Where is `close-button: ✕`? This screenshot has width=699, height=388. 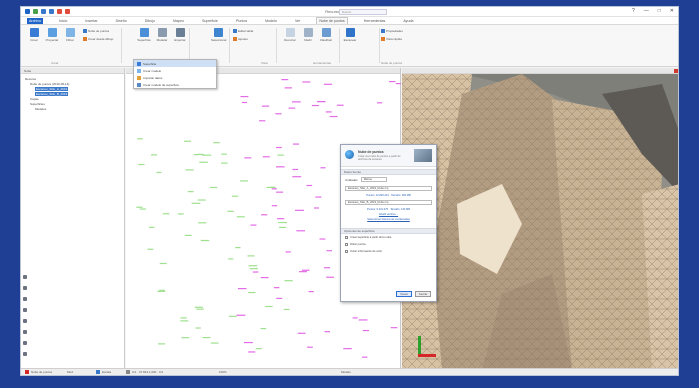
close-button: ✕ is located at coordinates (672, 11).